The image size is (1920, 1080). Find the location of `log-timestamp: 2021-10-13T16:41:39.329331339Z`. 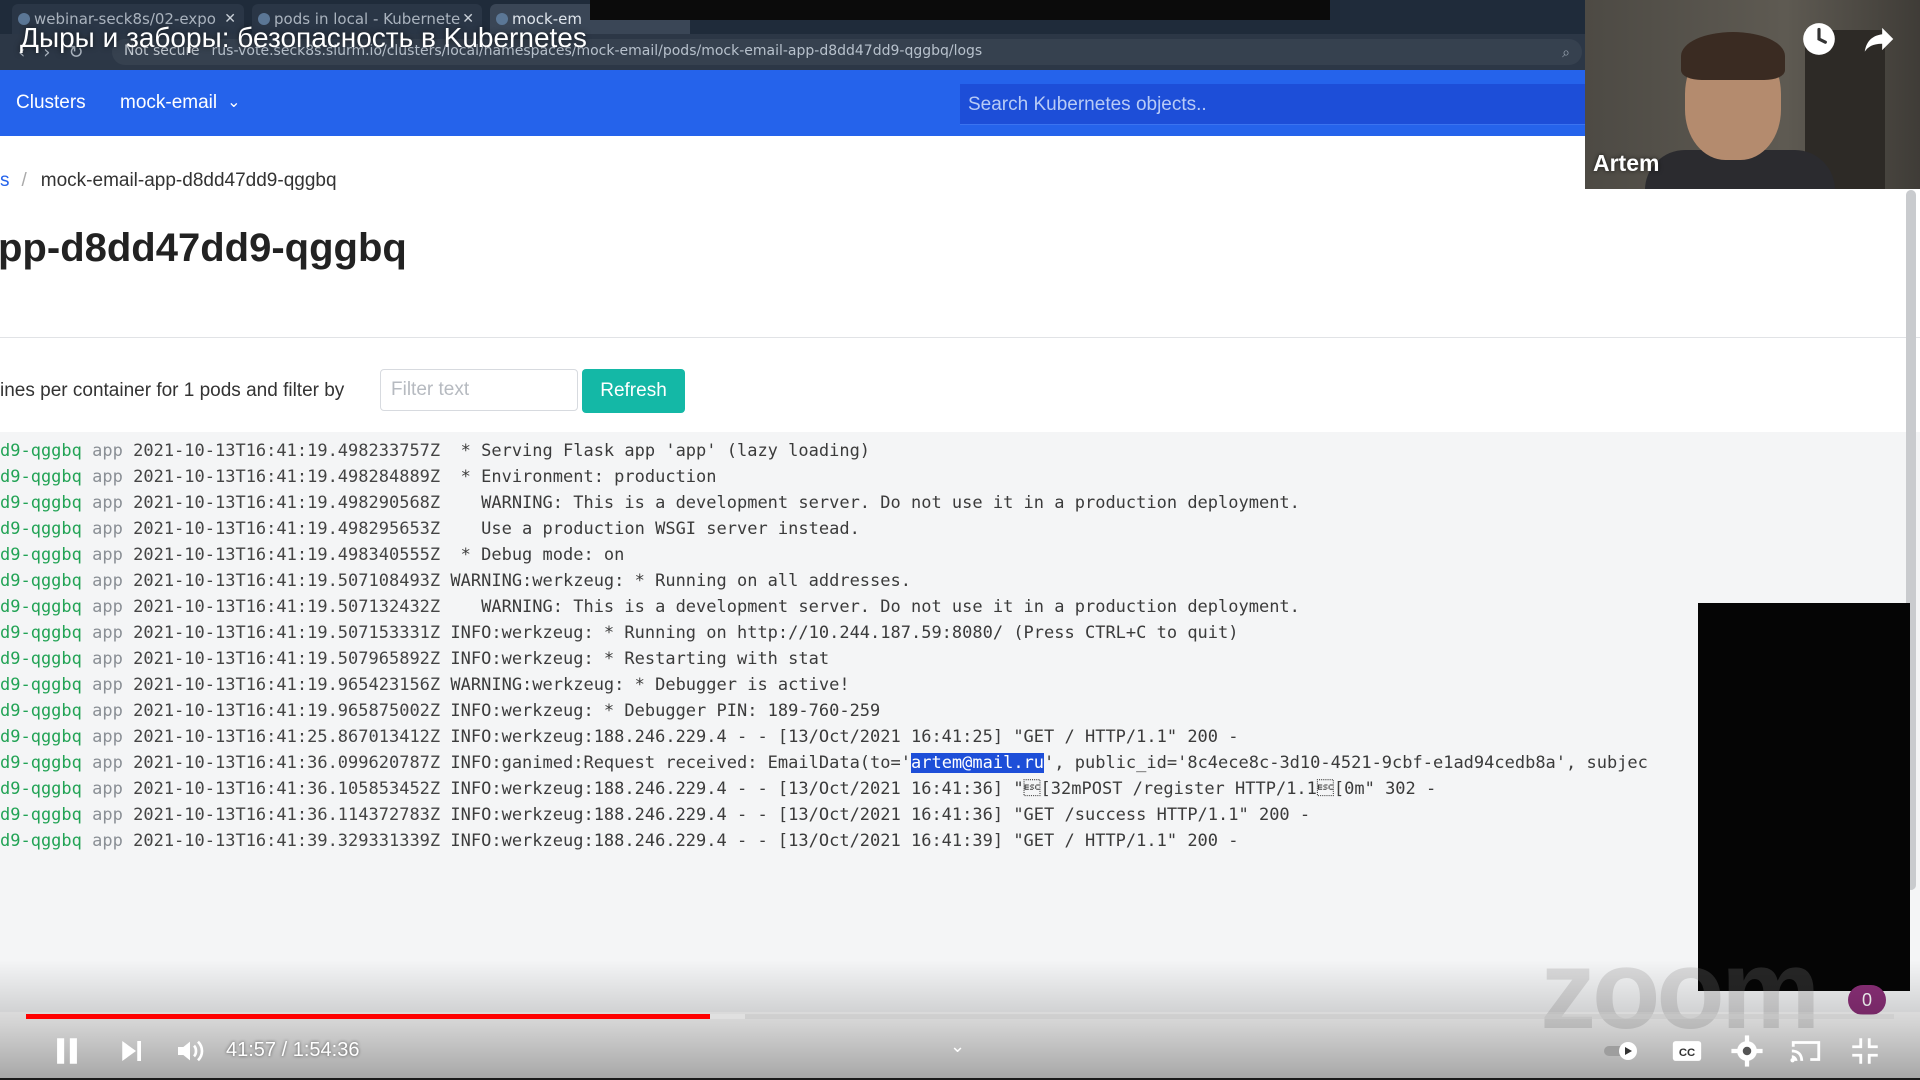

log-timestamp: 2021-10-13T16:41:39.329331339Z is located at coordinates (287, 841).